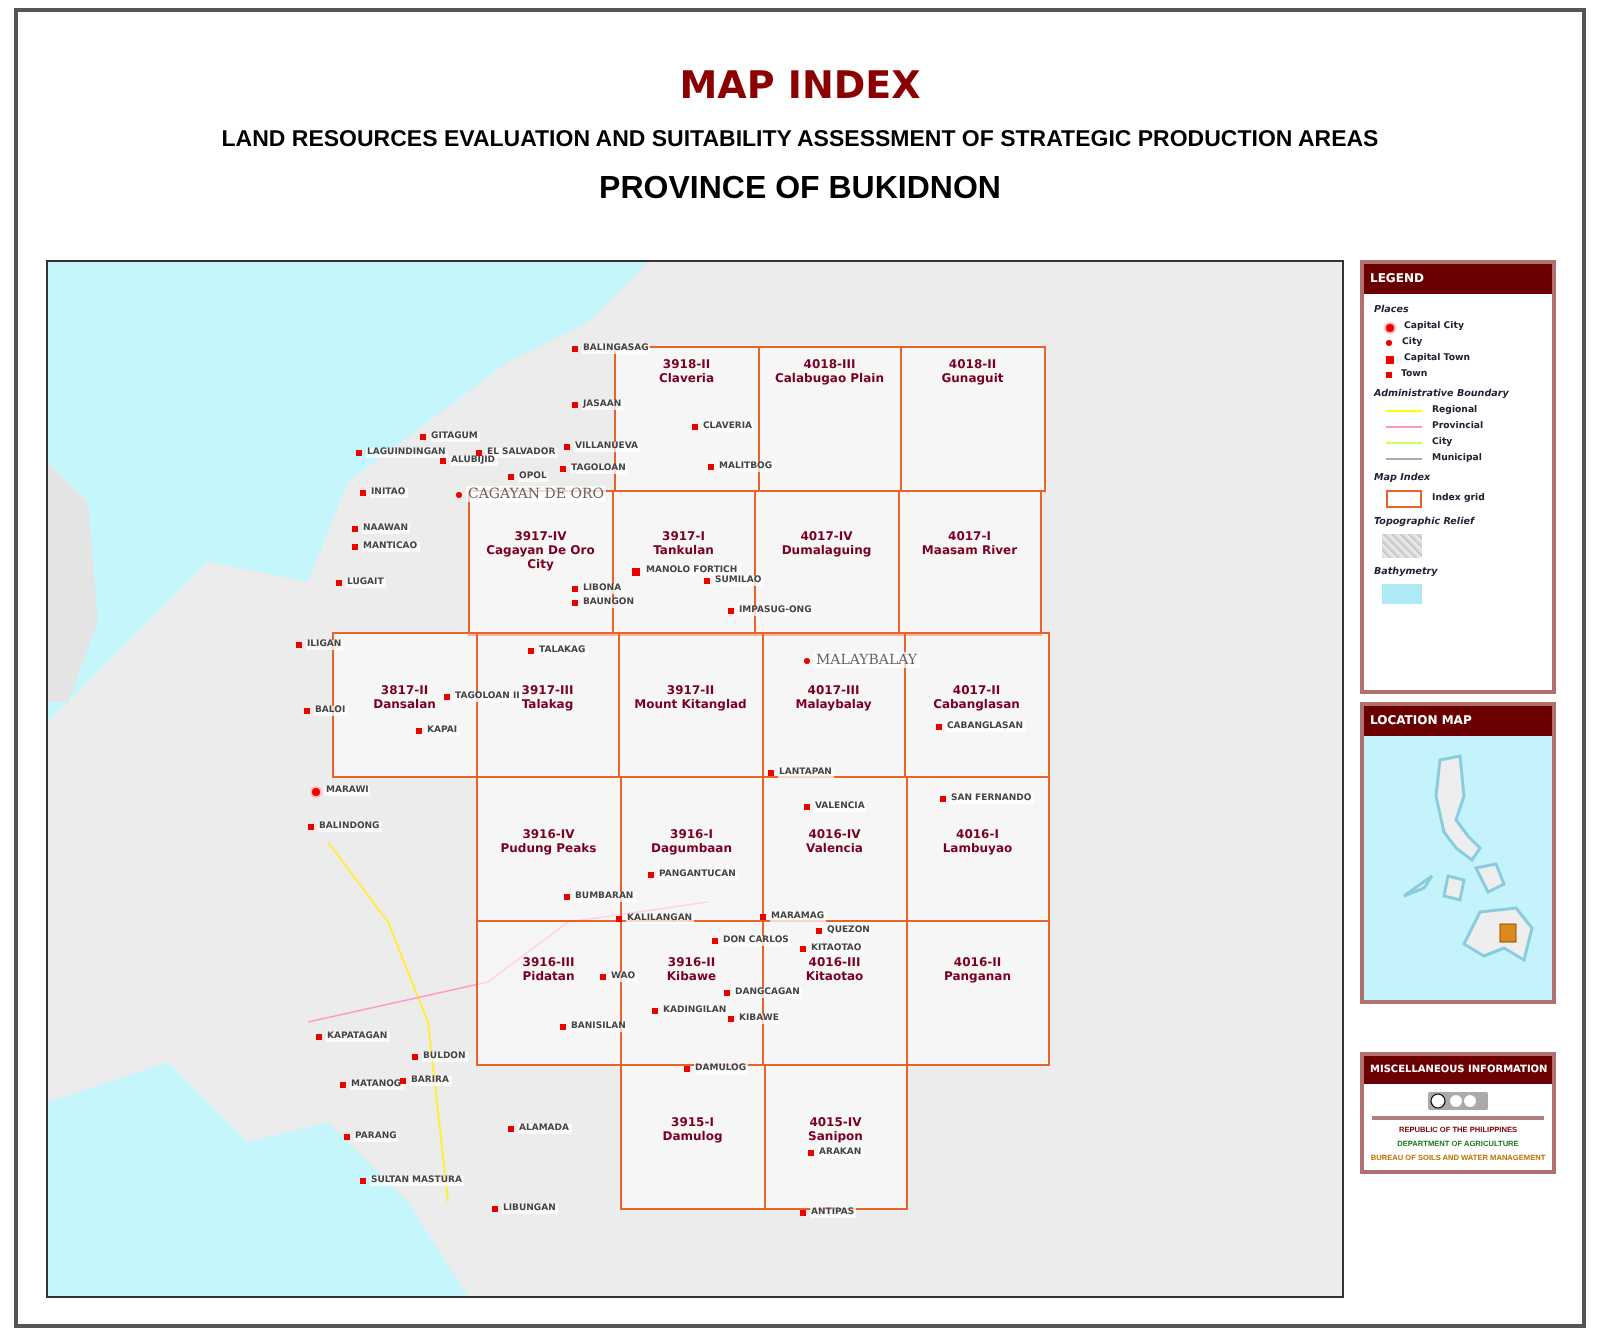  I want to click on province-title: PROVINCE OF BUKIDNON, so click(800, 190).